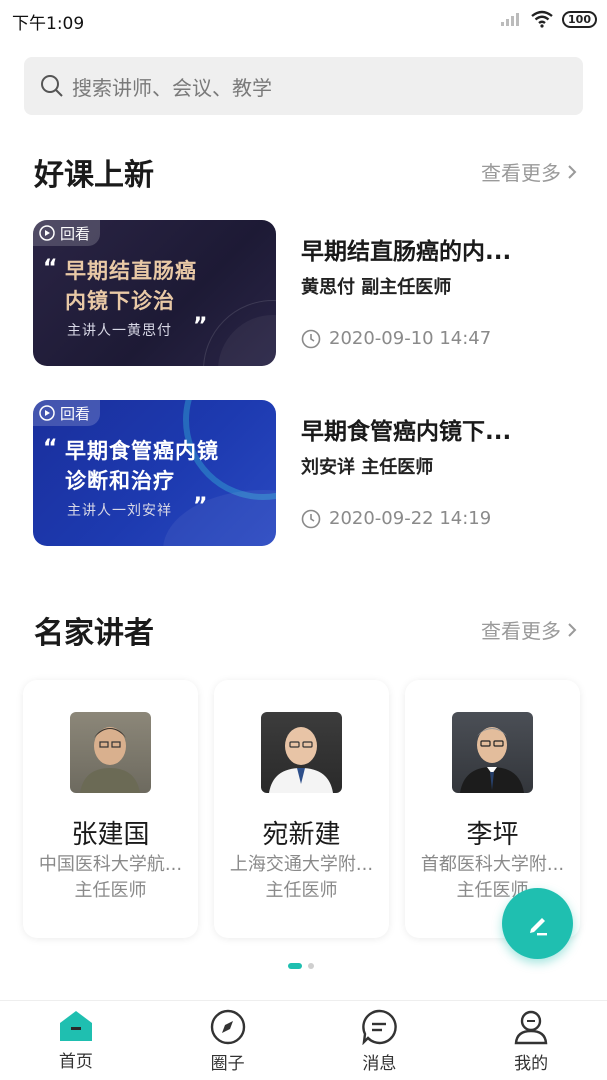  Describe the element at coordinates (531, 1027) in the screenshot. I see `person-icon` at that location.